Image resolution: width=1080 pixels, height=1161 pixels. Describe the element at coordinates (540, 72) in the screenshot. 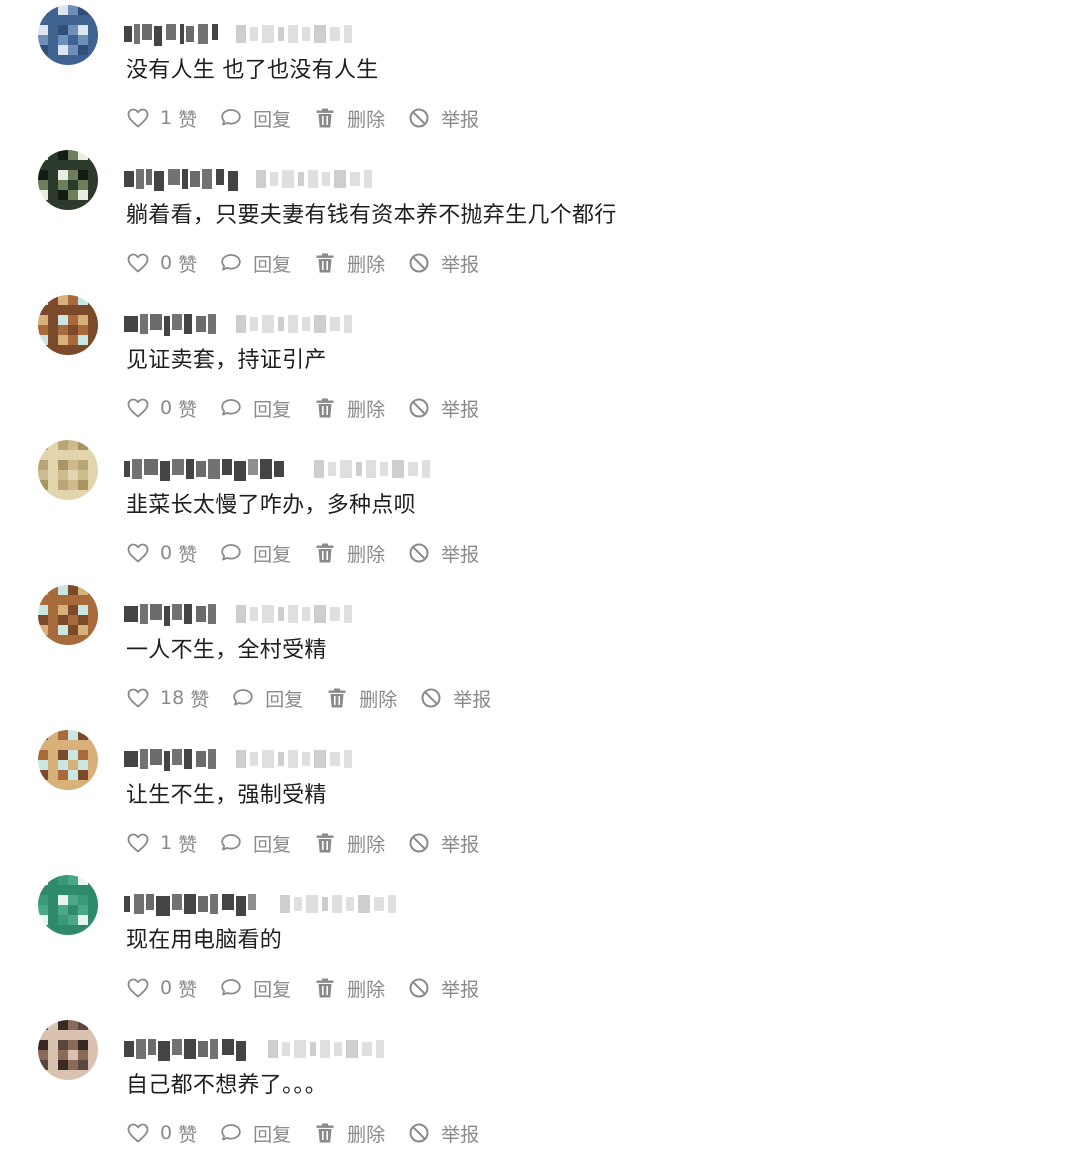

I see `comment-item: 没有人生 也了也没有人生 1 赞 回复 删除 举报` at that location.